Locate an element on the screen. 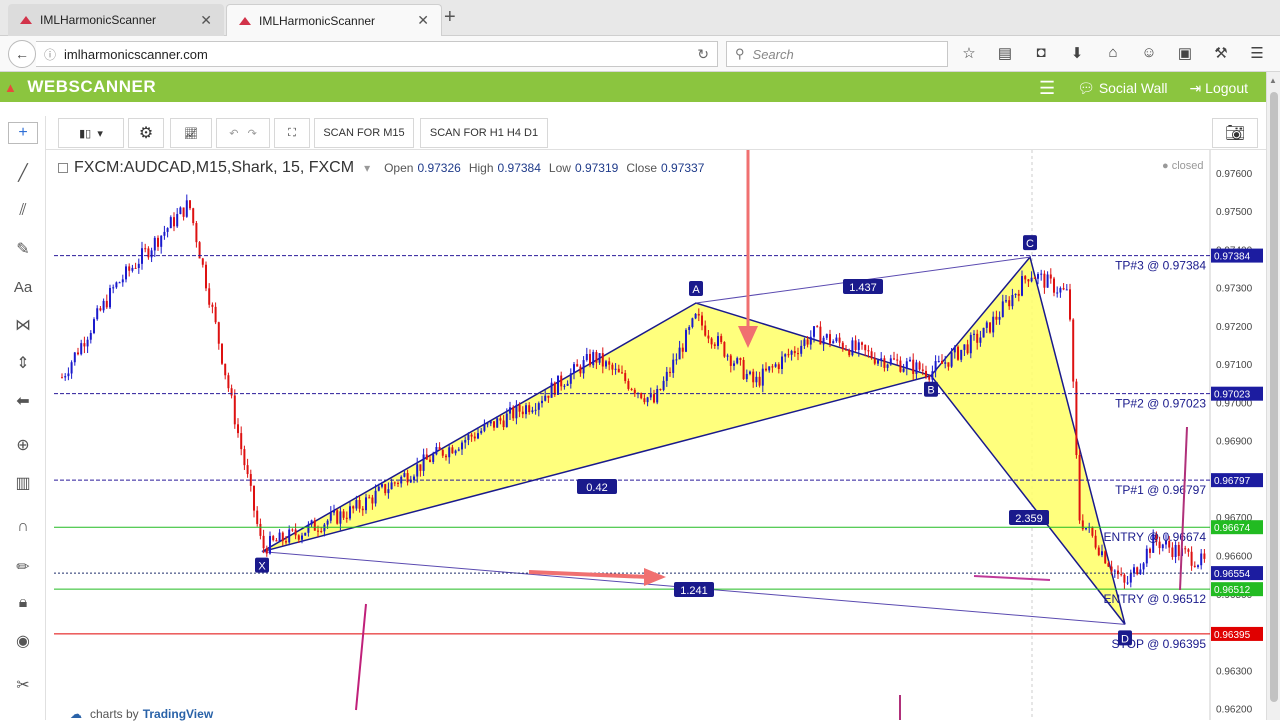 The width and height of the screenshot is (1280, 721). pattern-tool: ⋈ is located at coordinates (23, 325).